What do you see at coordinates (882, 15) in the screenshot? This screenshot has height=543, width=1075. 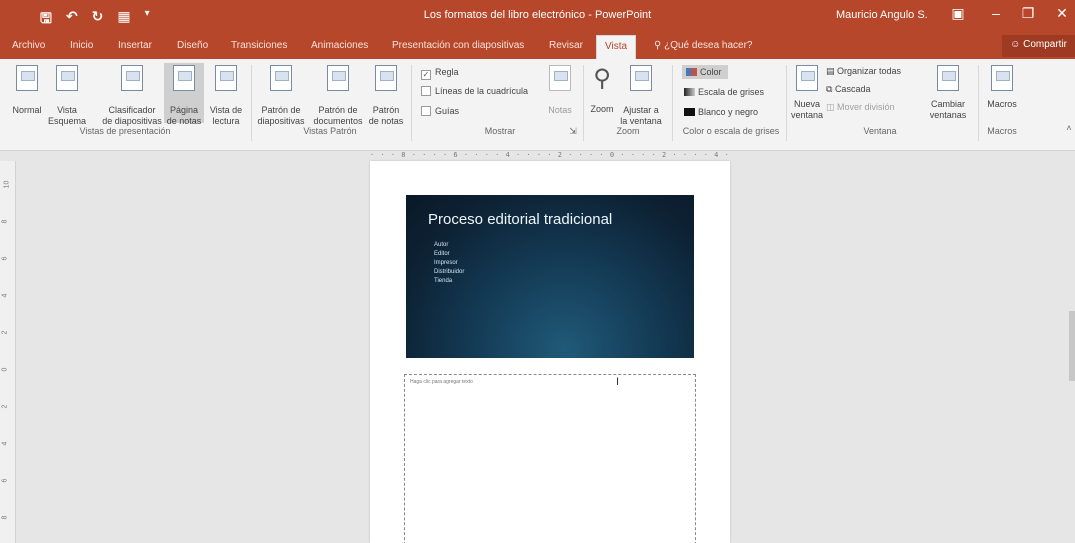 I see `user-name: Mauricio Angulo S.` at bounding box center [882, 15].